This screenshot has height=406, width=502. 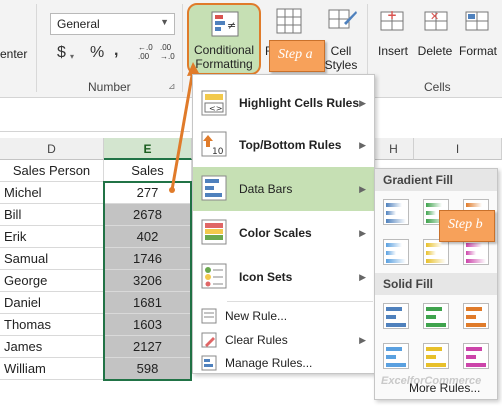 I want to click on sales-value-cell: 1681, so click(x=148, y=303).